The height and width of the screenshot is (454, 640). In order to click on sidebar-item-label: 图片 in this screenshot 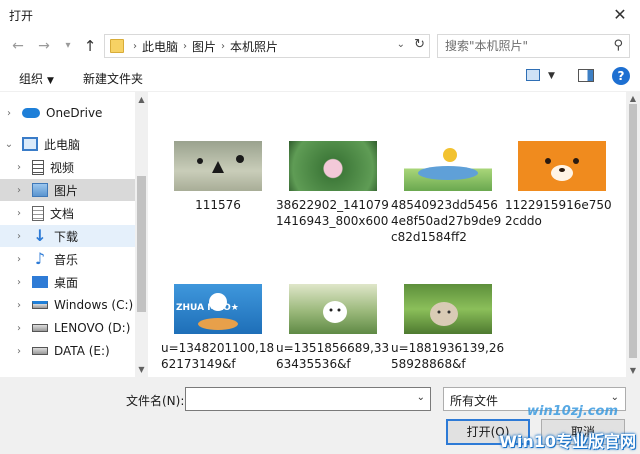, I will do `click(66, 190)`.